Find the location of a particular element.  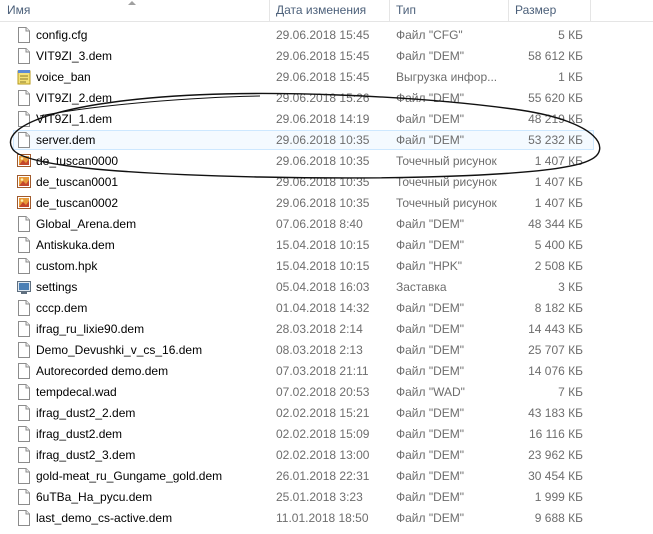

file-size: 30 454 КБ is located at coordinates (555, 476).